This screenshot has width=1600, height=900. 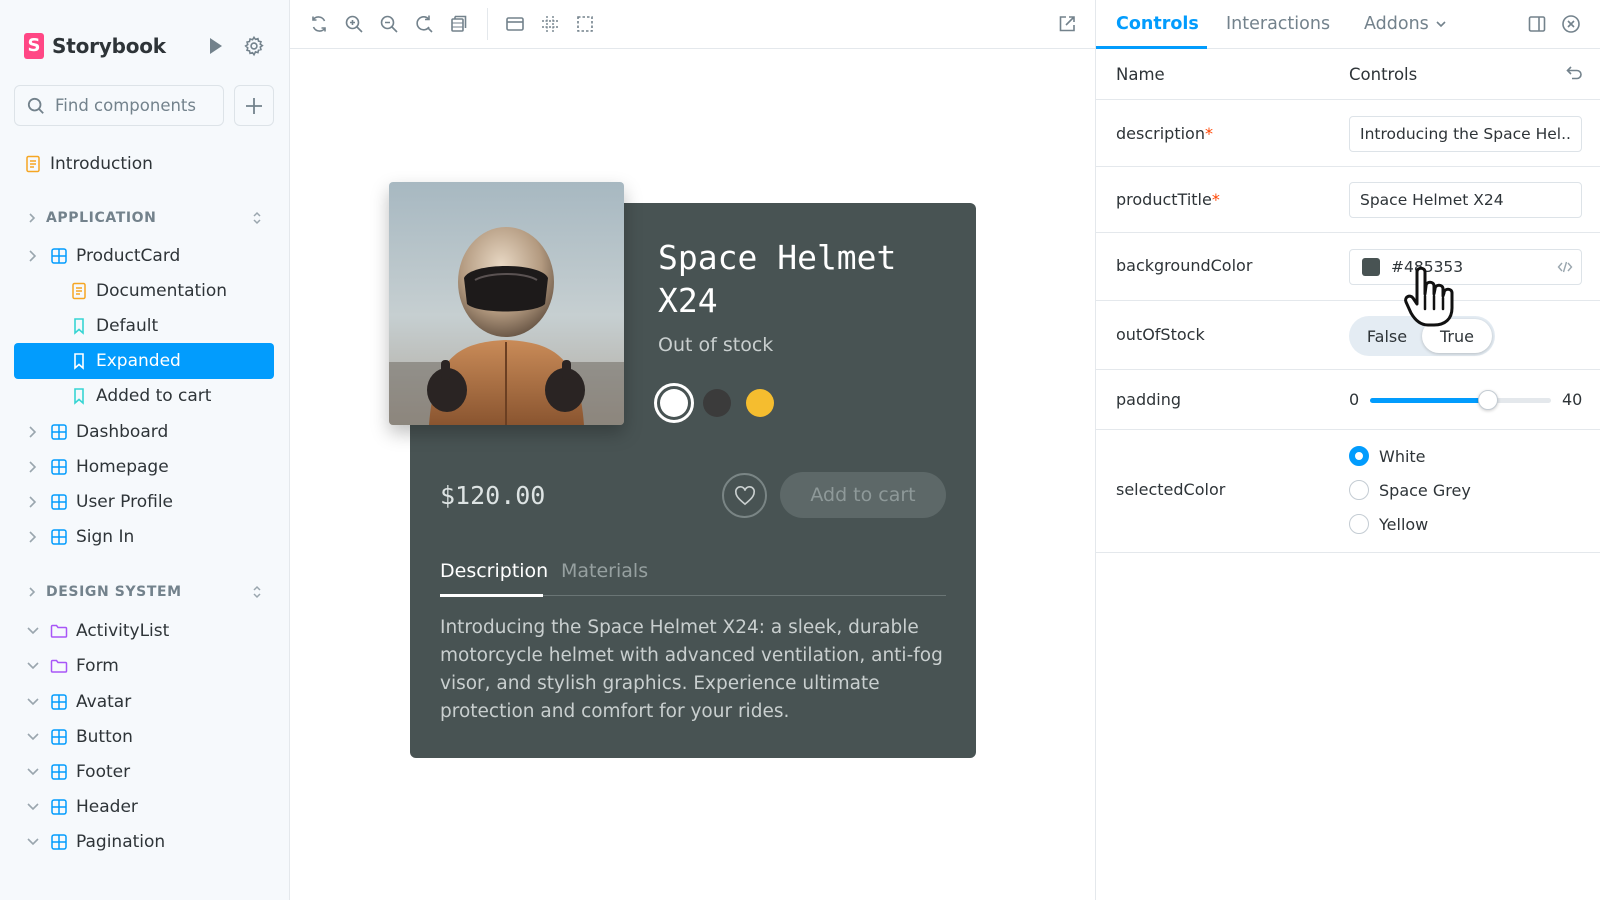 I want to click on controls-header-row: Name Controls, so click(x=1348, y=75).